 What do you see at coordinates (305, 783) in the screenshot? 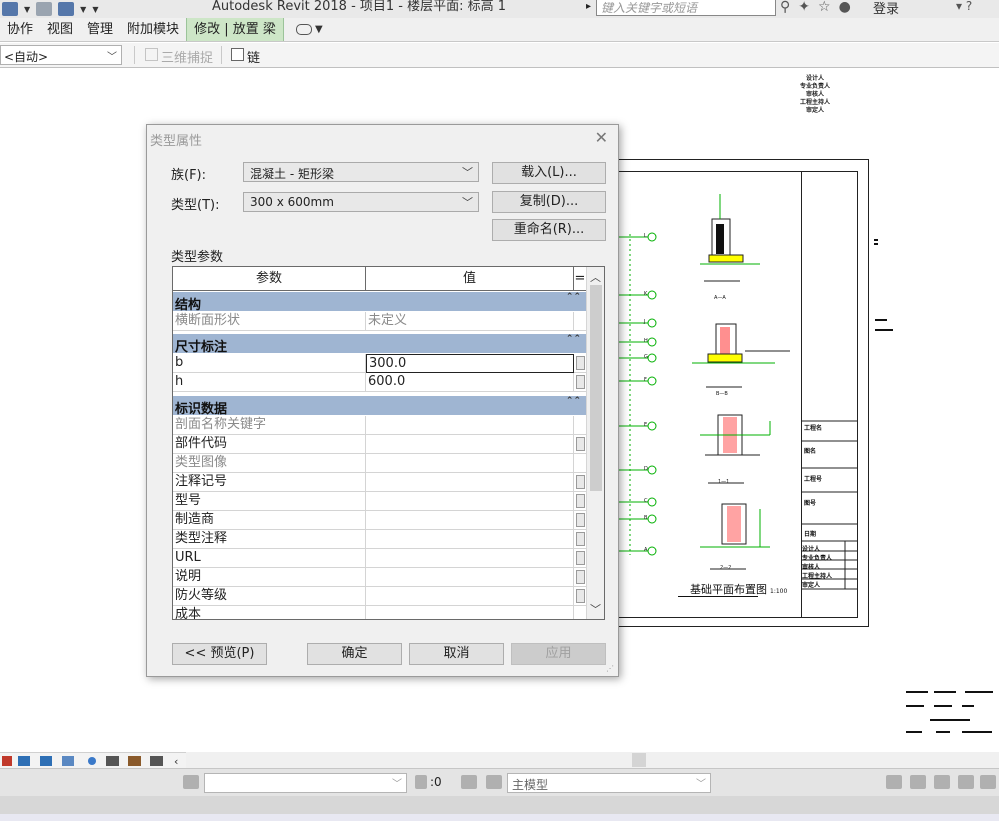
I see `workset-select: ﹀` at bounding box center [305, 783].